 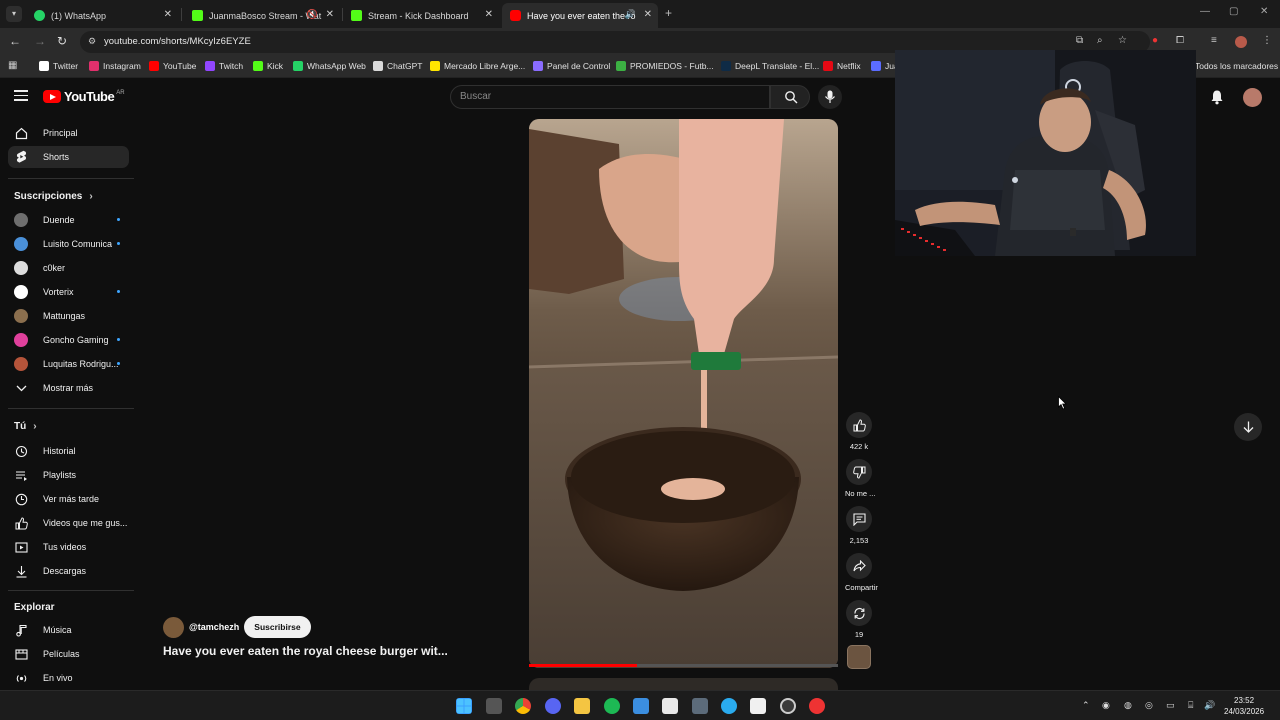 I want to click on extension-icon: ●, so click(x=1155, y=40).